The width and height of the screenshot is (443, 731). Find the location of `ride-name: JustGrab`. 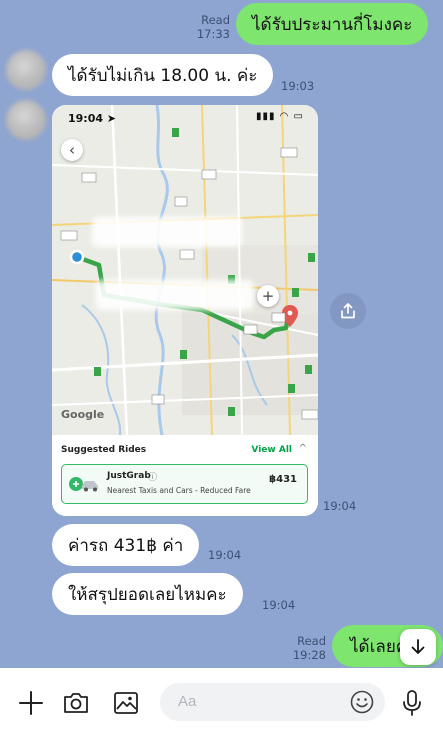

ride-name: JustGrab is located at coordinates (129, 476).